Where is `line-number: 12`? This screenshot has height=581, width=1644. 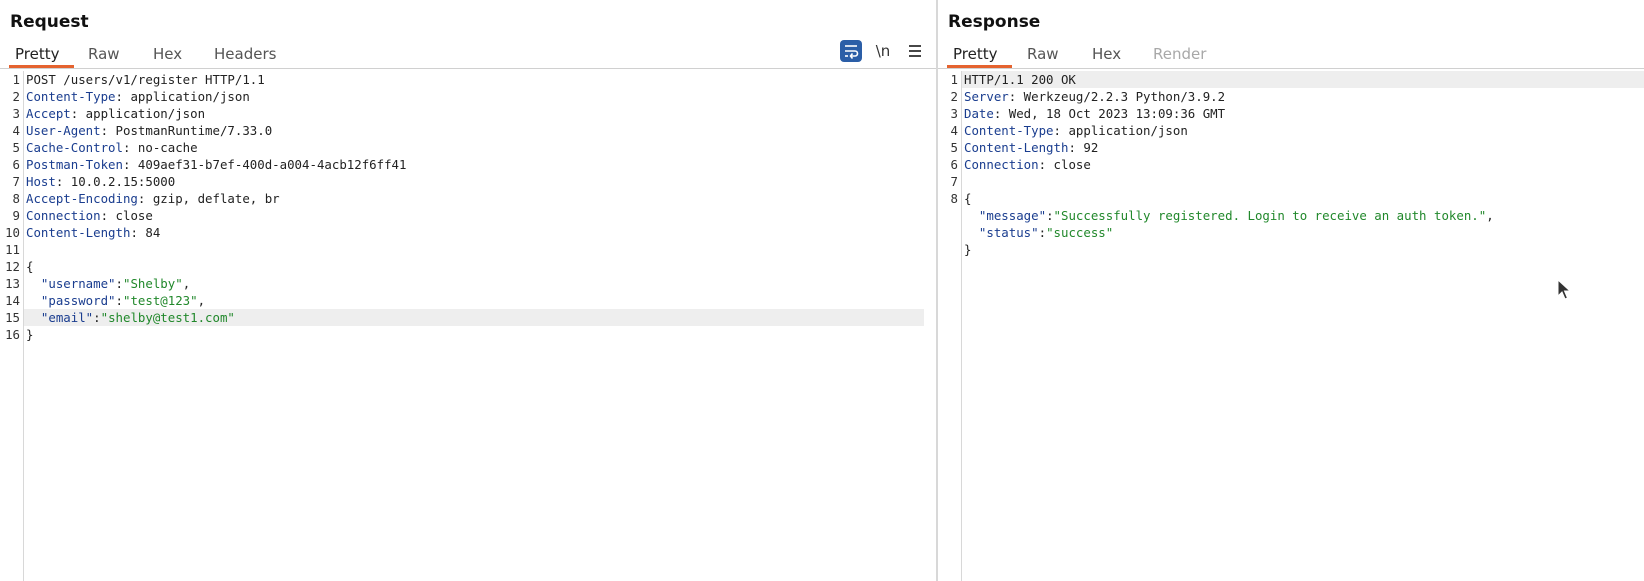 line-number: 12 is located at coordinates (12, 266).